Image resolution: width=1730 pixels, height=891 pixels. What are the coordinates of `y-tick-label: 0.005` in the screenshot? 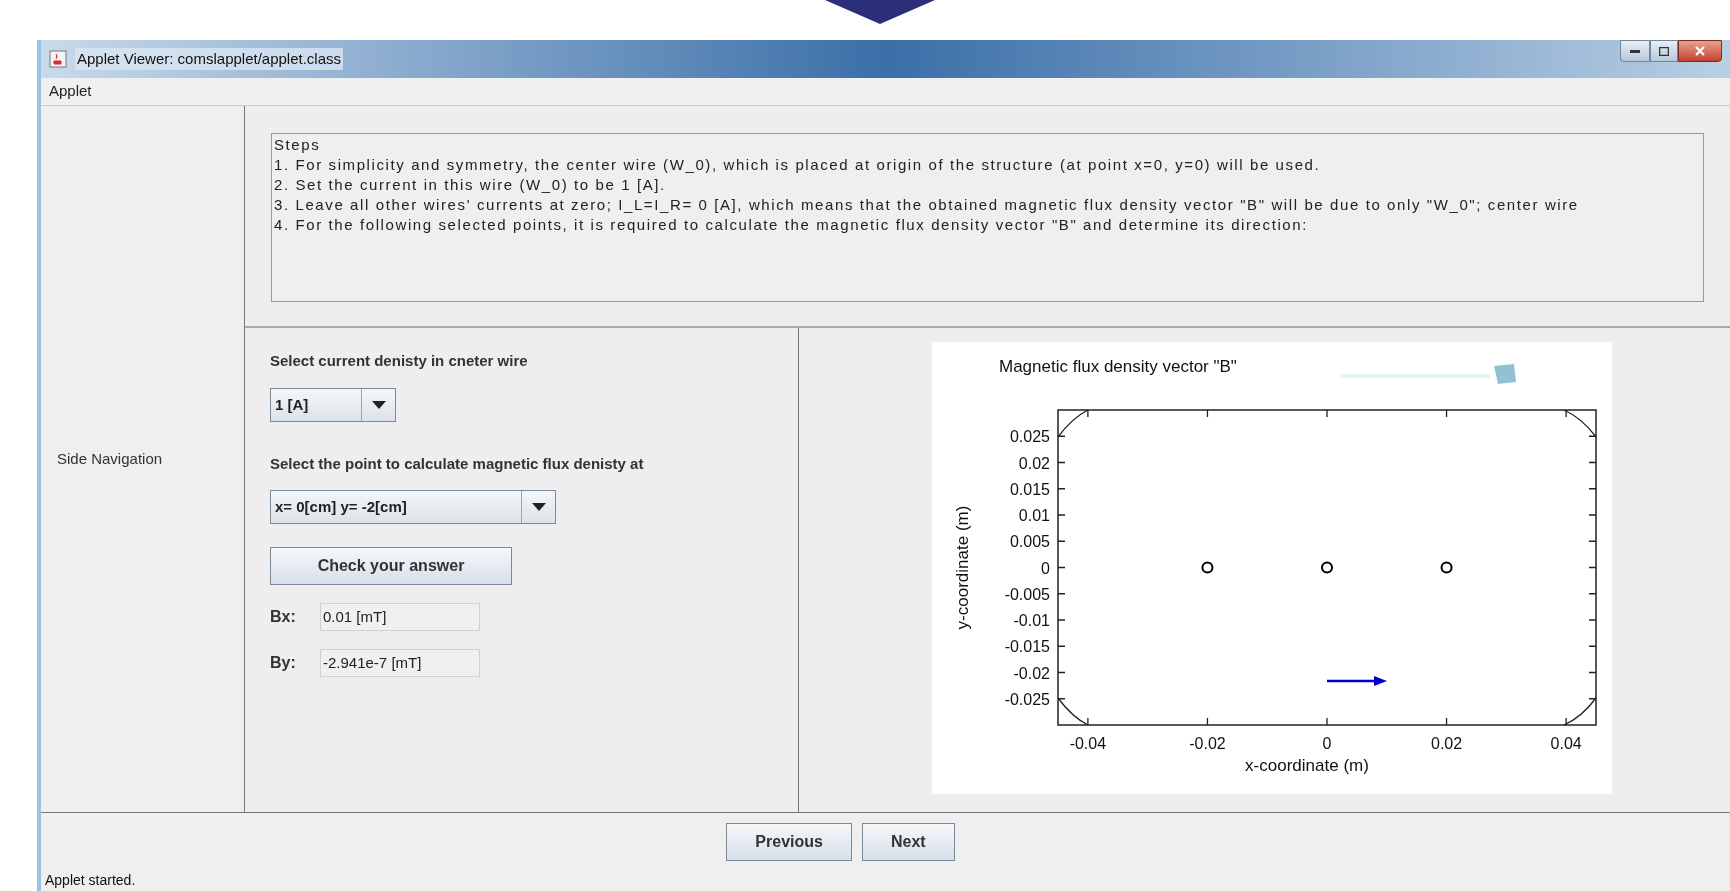 It's located at (1029, 542).